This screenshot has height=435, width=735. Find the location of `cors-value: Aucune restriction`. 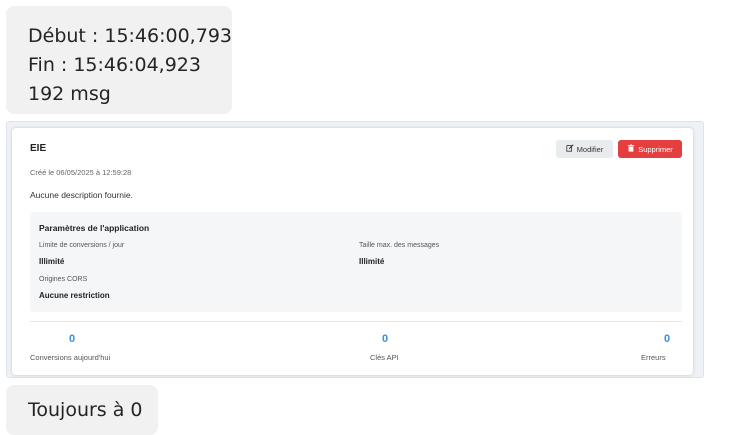

cors-value: Aucune restriction is located at coordinates (74, 295).